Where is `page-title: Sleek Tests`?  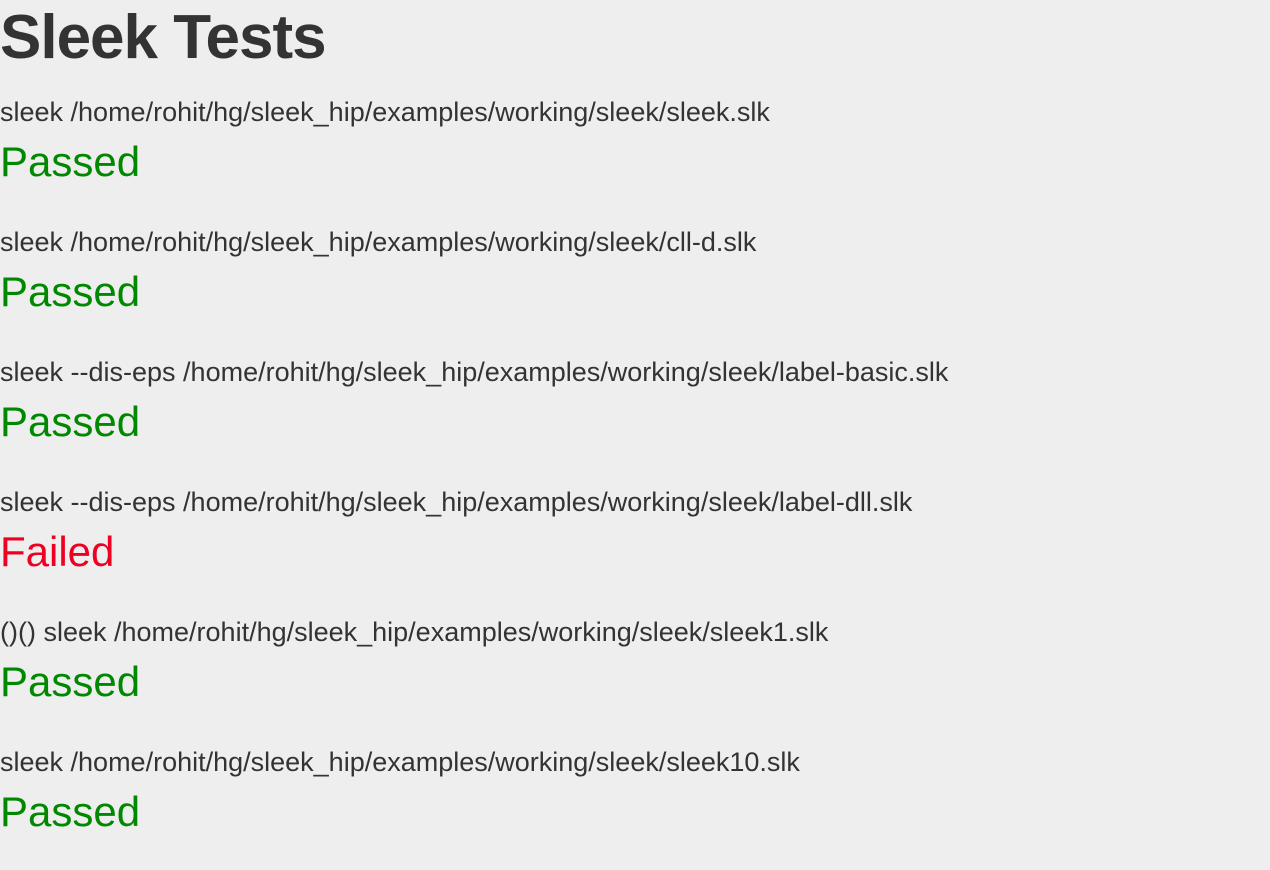 page-title: Sleek Tests is located at coordinates (163, 37).